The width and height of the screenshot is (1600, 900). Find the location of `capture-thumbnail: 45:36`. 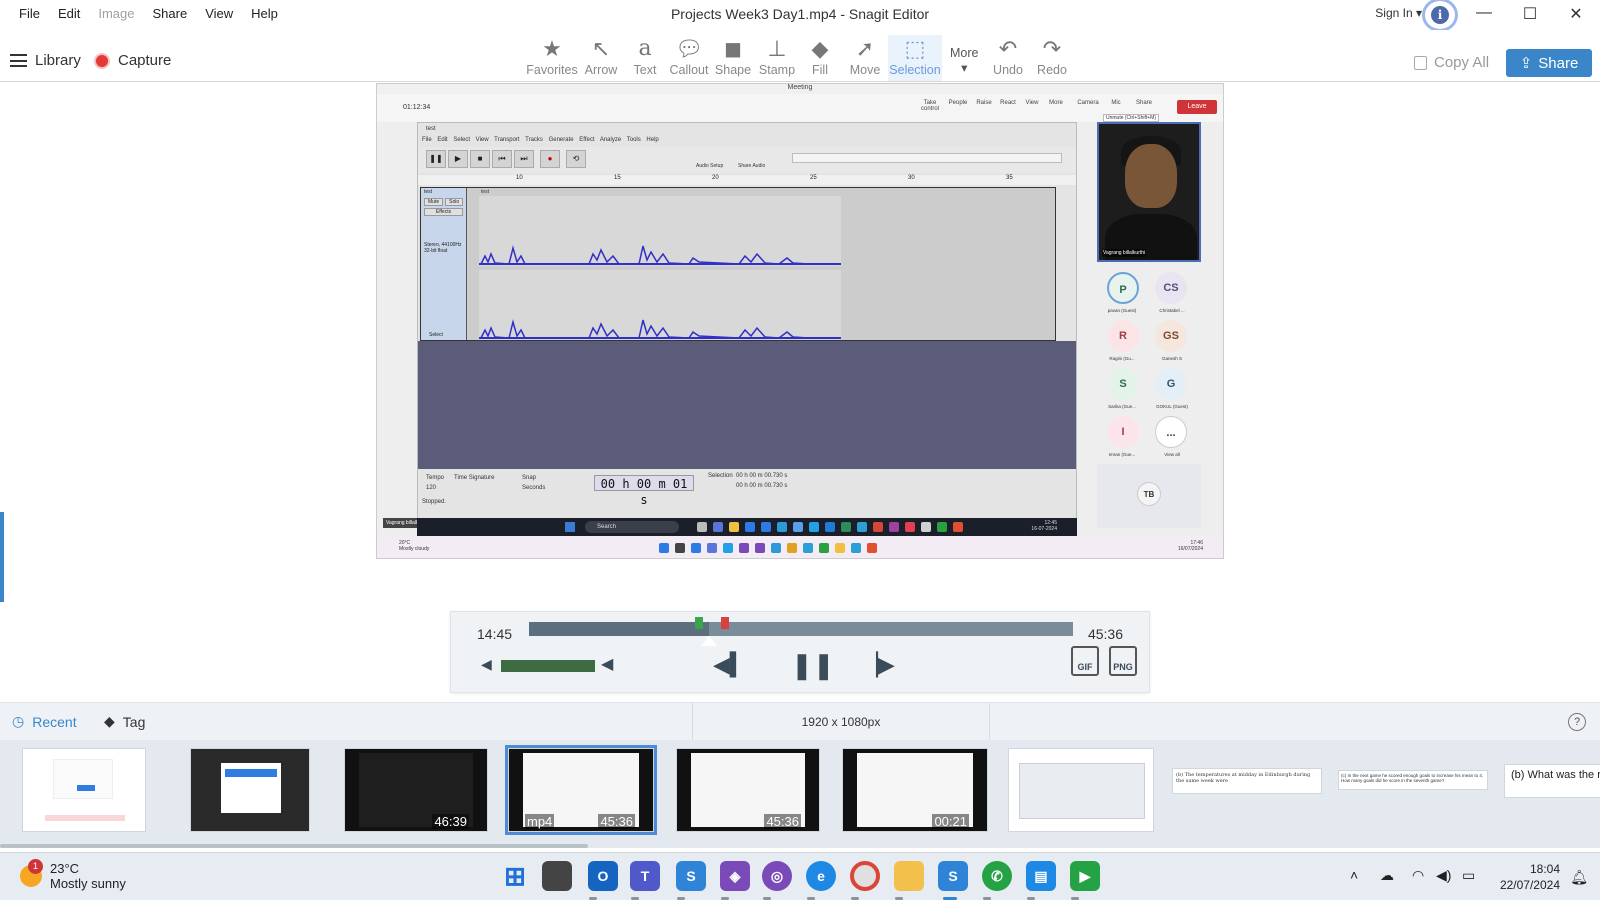

capture-thumbnail: 45:36 is located at coordinates (748, 790).